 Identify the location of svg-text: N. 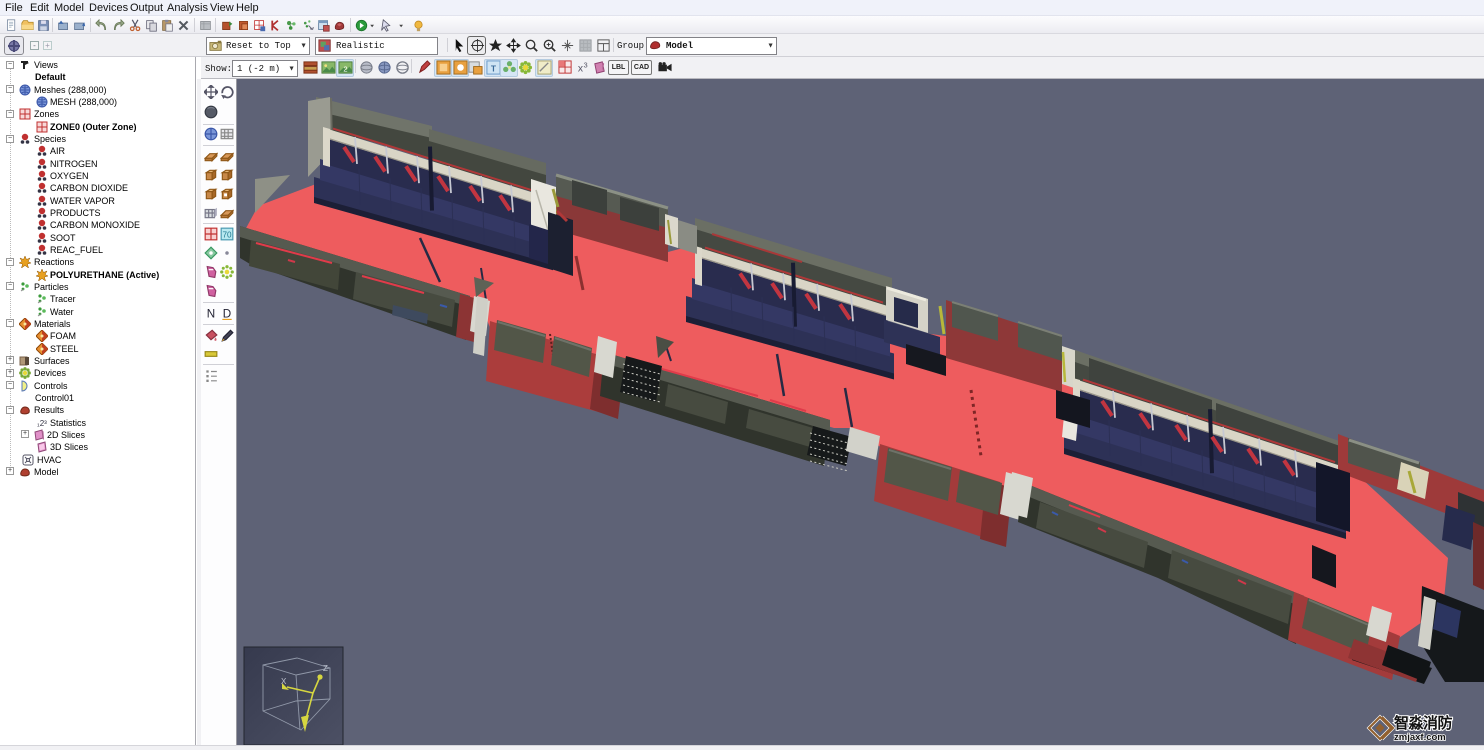
(211, 314).